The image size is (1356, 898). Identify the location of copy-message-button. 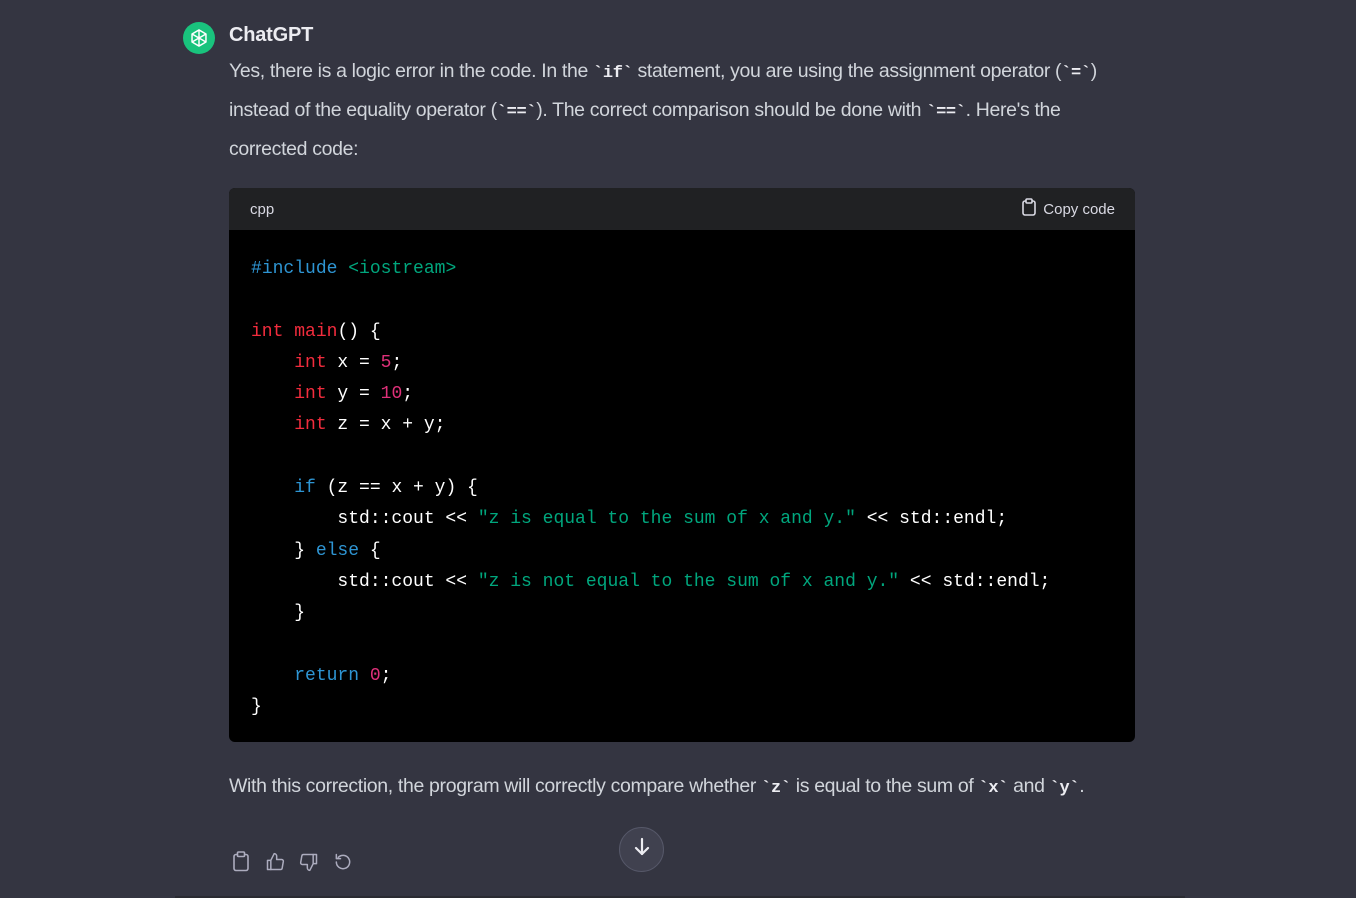
(240, 864).